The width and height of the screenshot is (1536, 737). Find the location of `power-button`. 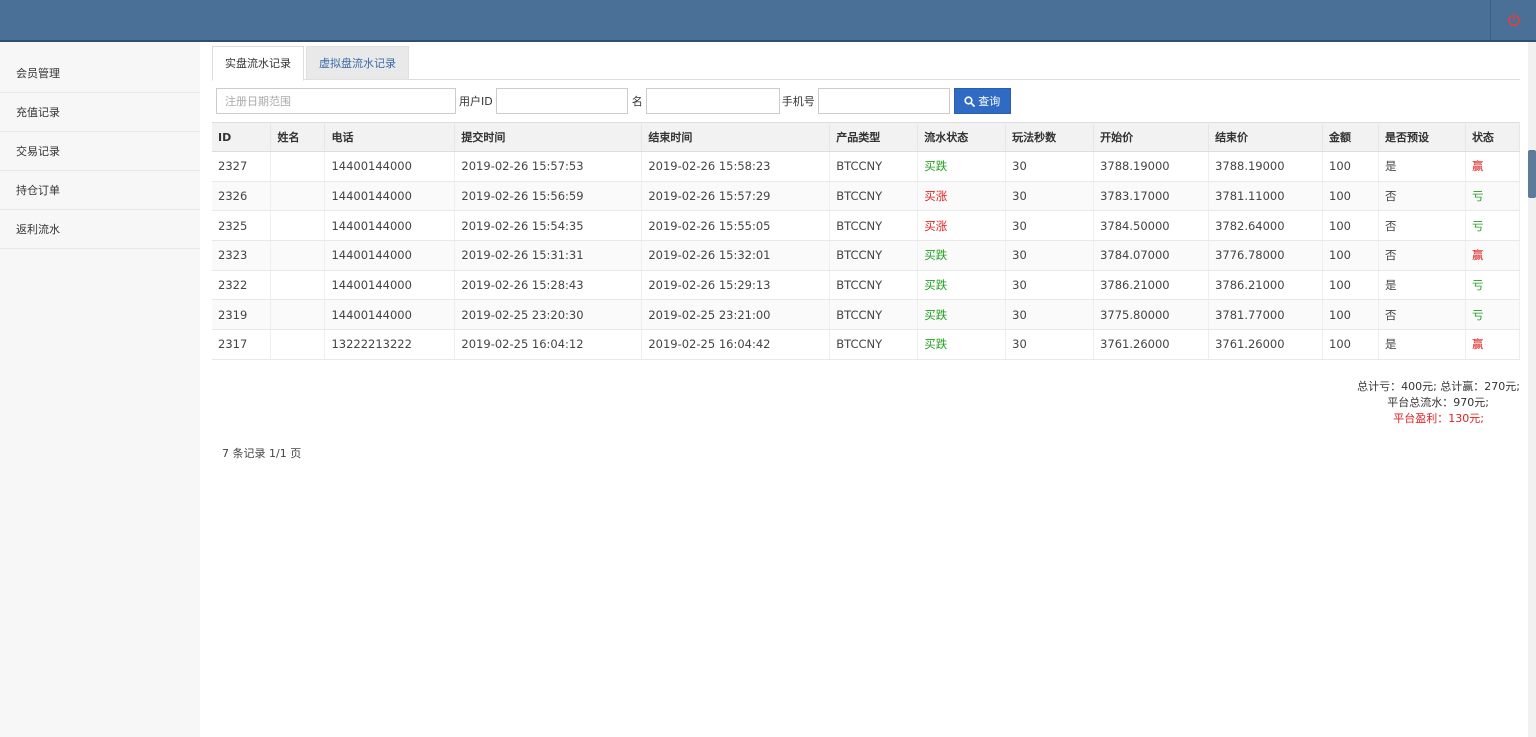

power-button is located at coordinates (1513, 20).